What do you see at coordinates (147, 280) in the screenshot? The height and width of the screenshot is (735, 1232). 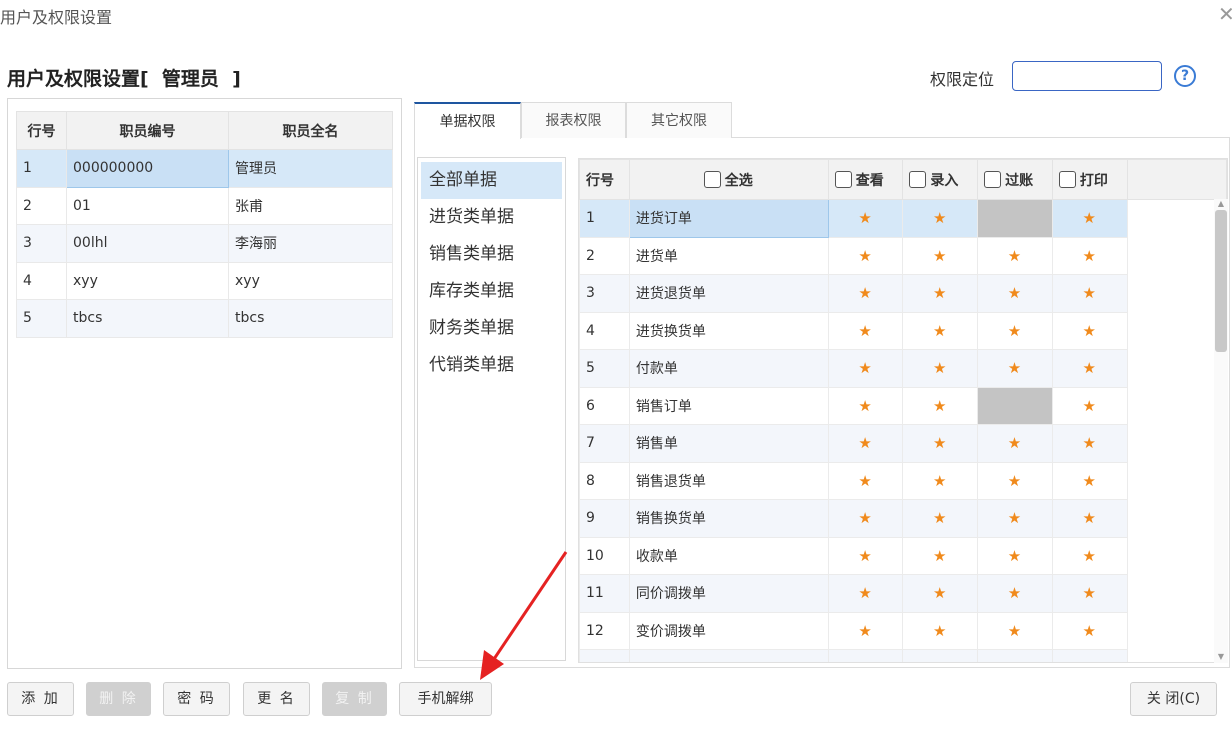 I see `cell-staff-code: xyy` at bounding box center [147, 280].